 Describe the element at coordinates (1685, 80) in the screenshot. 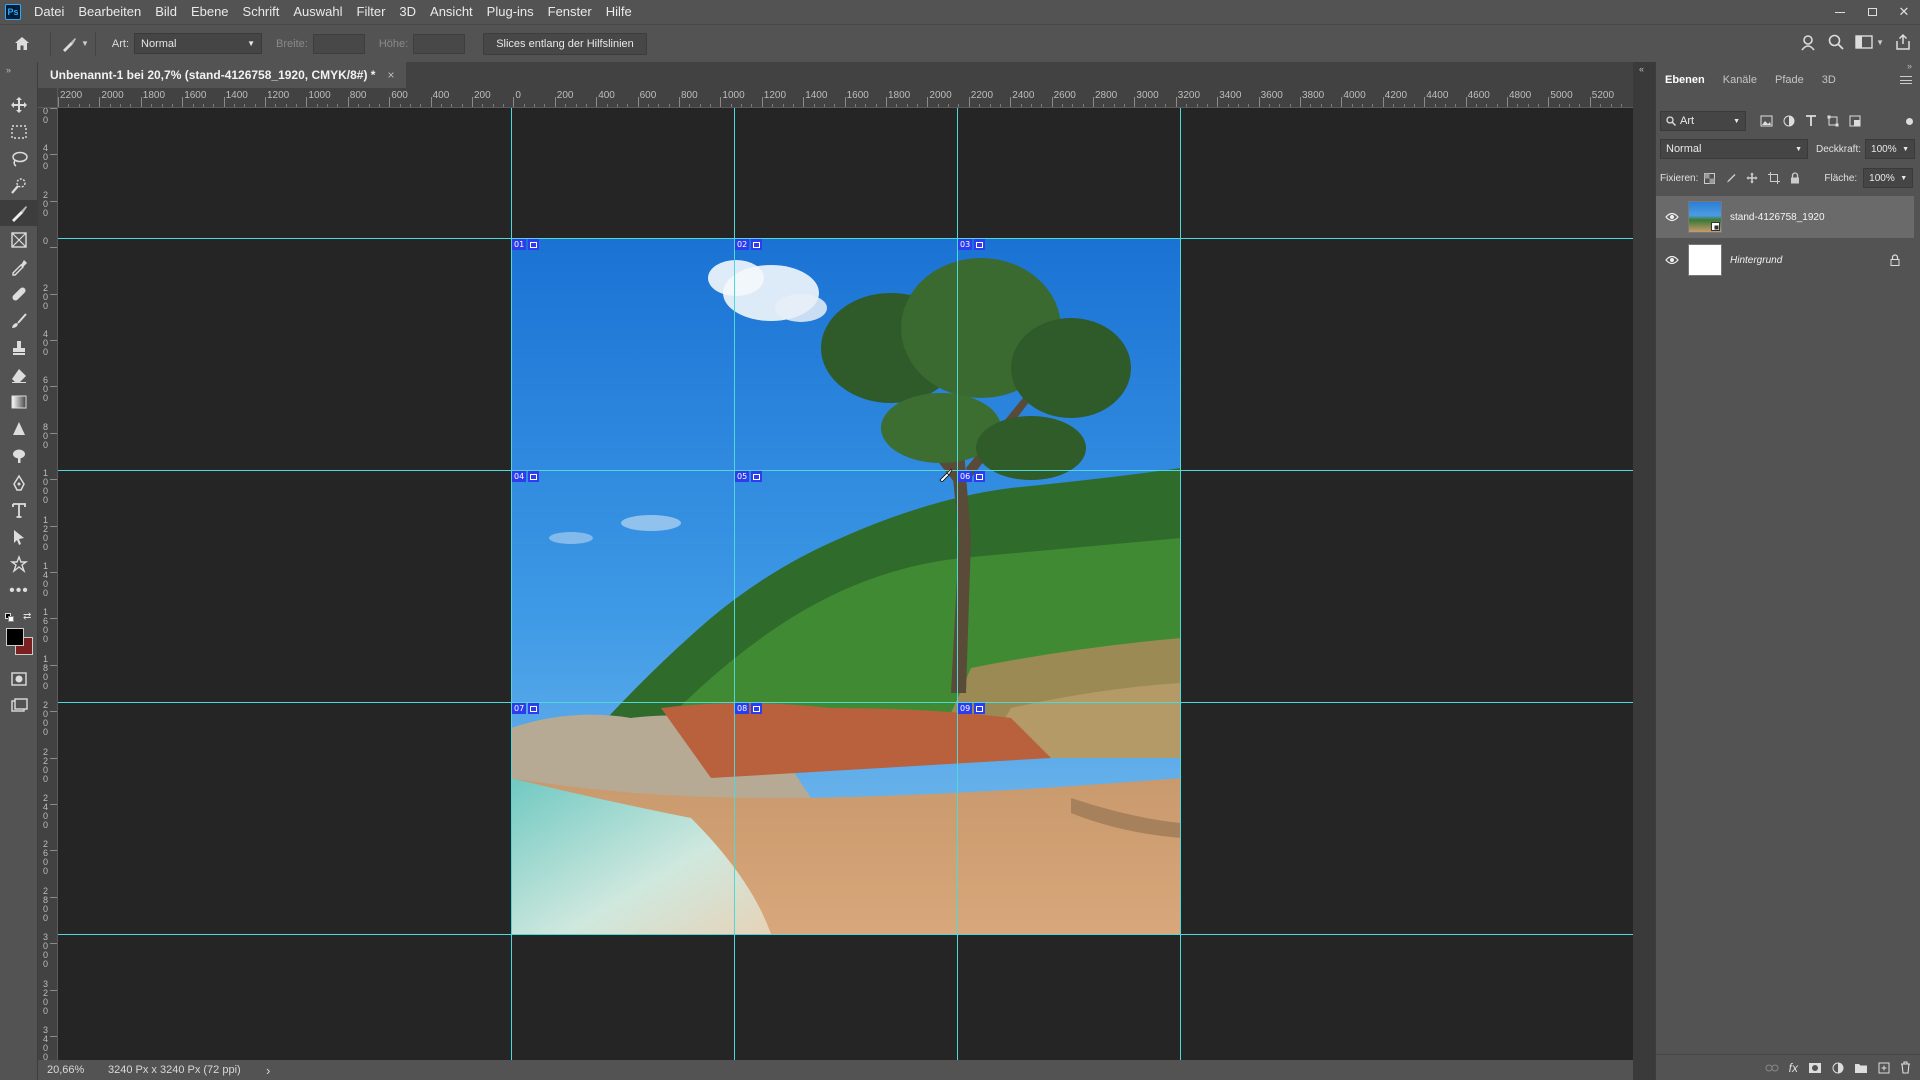

I see `tab-ebenen: Ebenen` at that location.